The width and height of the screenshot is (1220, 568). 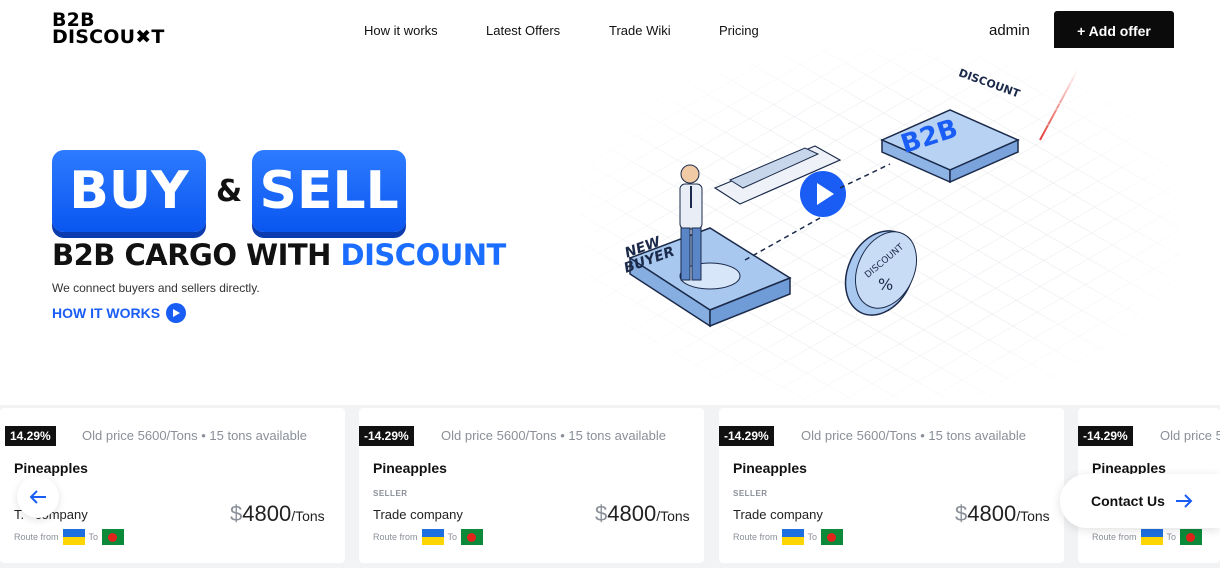 I want to click on nav-pricing: Pricing, so click(x=739, y=30).